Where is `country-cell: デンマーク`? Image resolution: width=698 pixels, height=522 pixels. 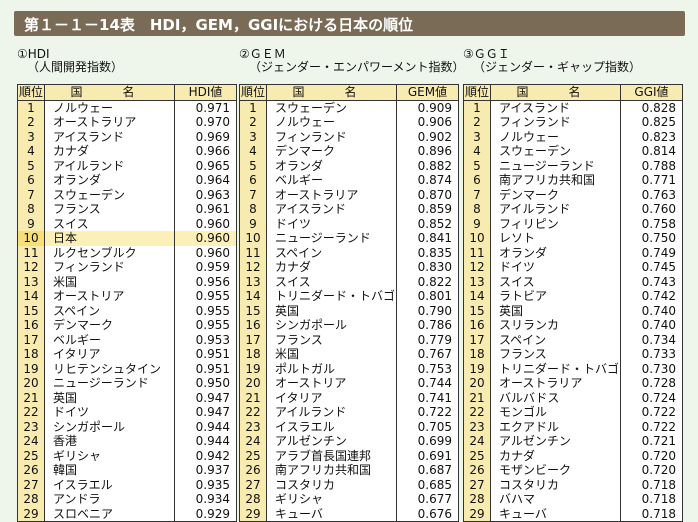
country-cell: デンマーク is located at coordinates (555, 194).